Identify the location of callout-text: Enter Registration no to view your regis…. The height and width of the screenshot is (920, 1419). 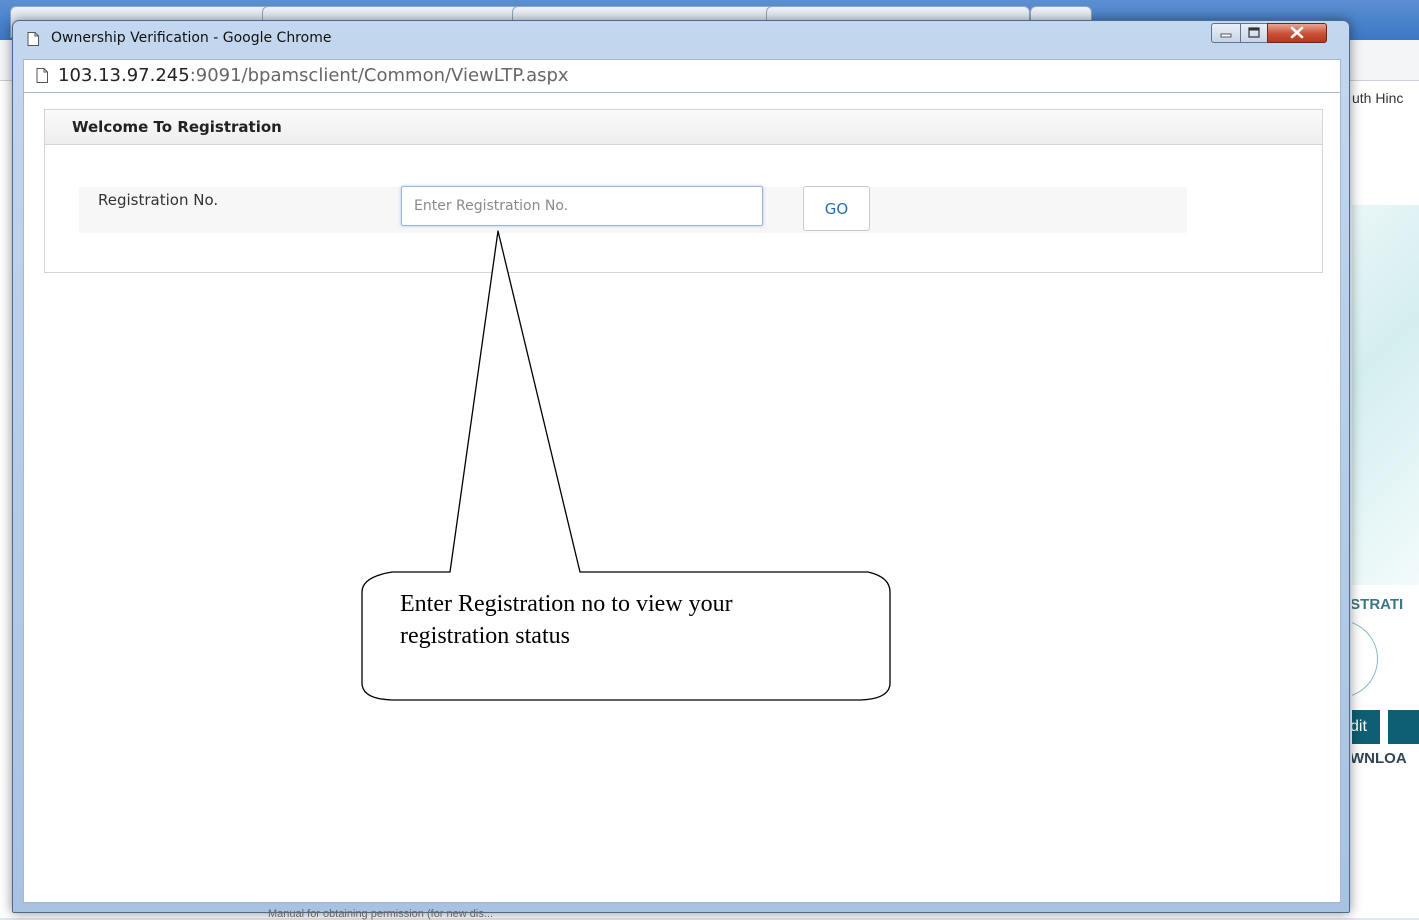
(566, 620).